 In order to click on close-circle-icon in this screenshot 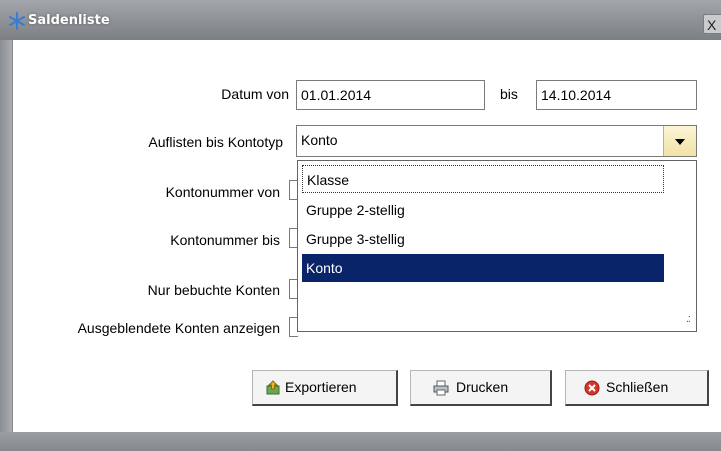, I will do `click(592, 388)`.